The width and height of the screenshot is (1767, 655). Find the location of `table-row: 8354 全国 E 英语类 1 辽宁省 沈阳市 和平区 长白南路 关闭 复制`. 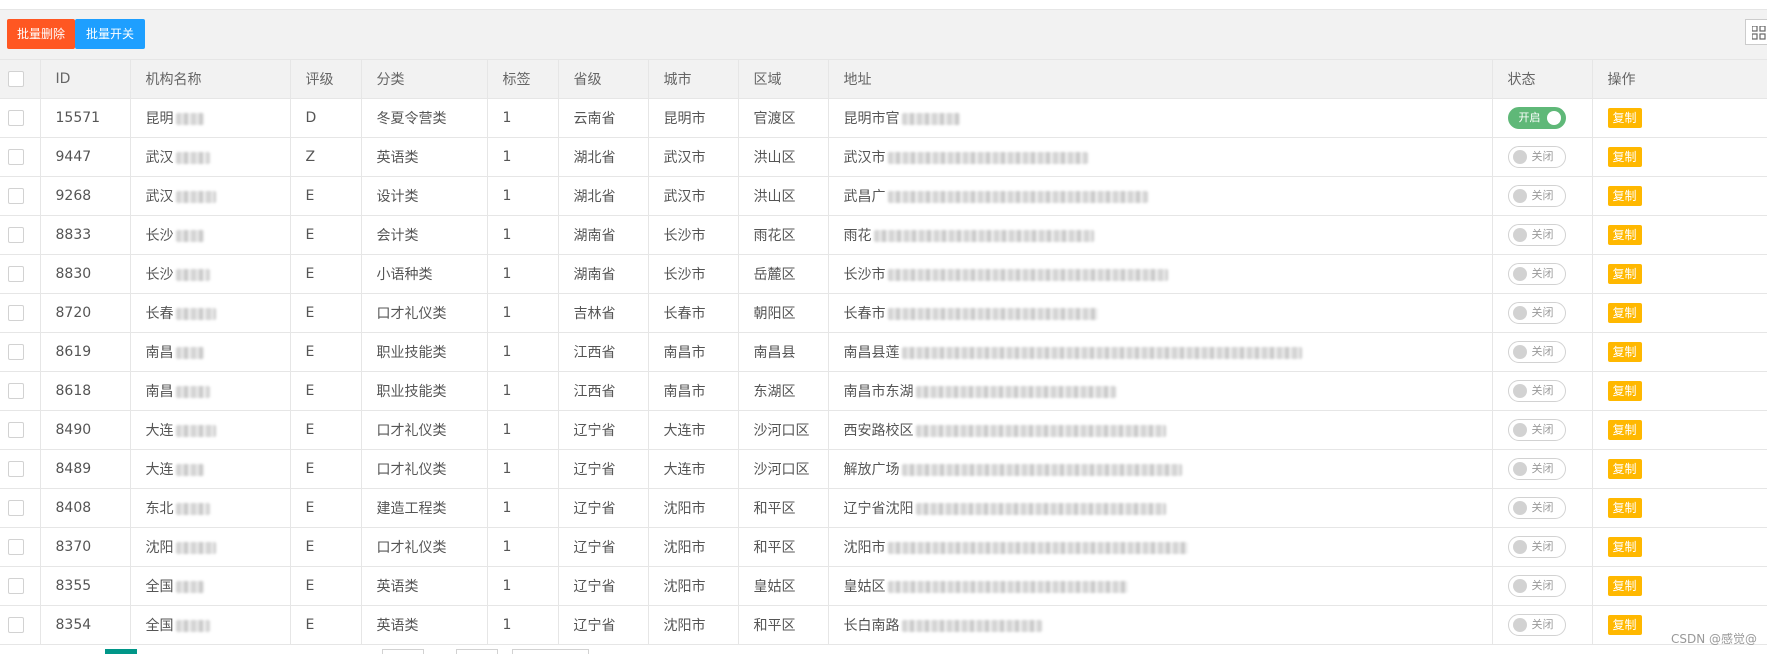

table-row: 8354 全国 E 英语类 1 辽宁省 沈阳市 和平区 长白南路 关闭 复制 is located at coordinates (883, 625).